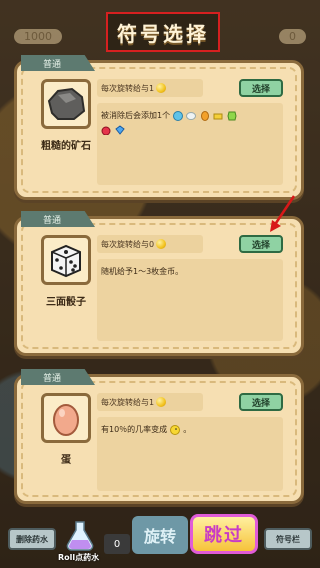 The height and width of the screenshot is (568, 320). I want to click on coin-counter: 1000, so click(38, 36).